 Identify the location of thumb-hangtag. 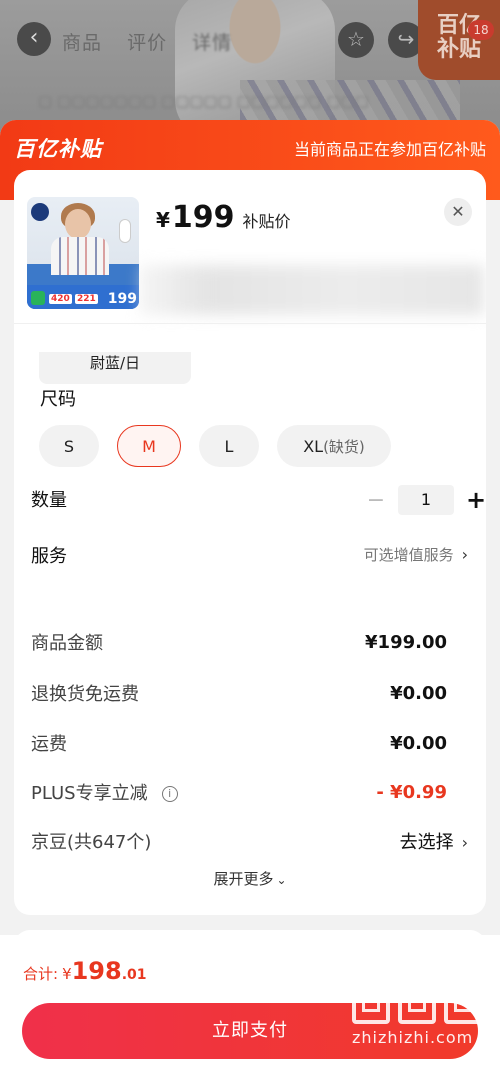
(125, 231).